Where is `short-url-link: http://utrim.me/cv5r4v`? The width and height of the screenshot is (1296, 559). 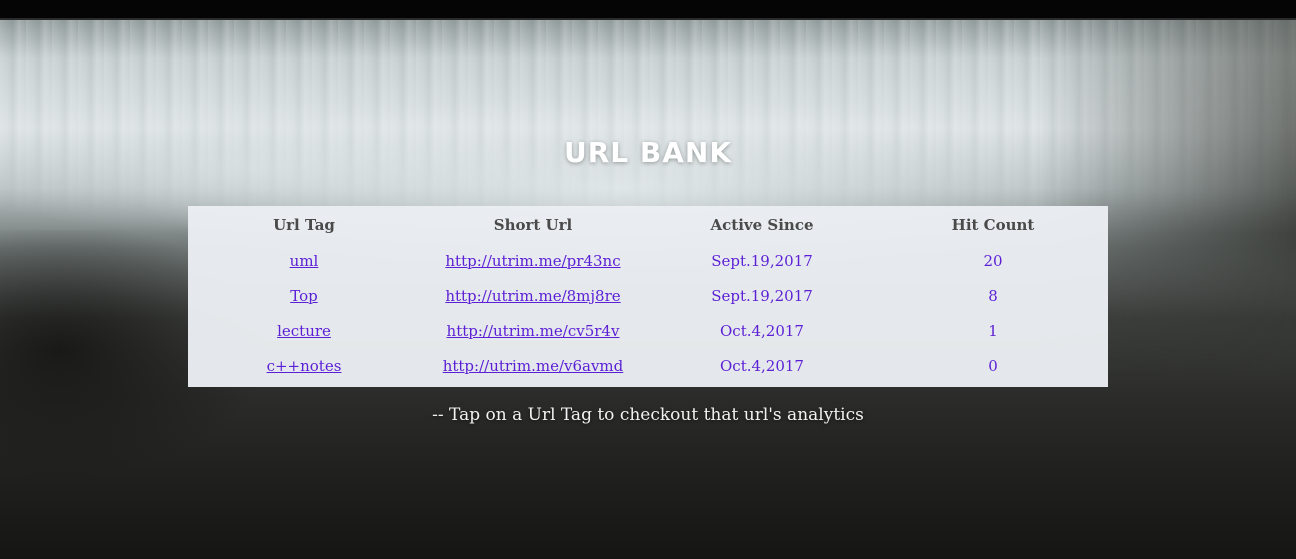 short-url-link: http://utrim.me/cv5r4v is located at coordinates (533, 331).